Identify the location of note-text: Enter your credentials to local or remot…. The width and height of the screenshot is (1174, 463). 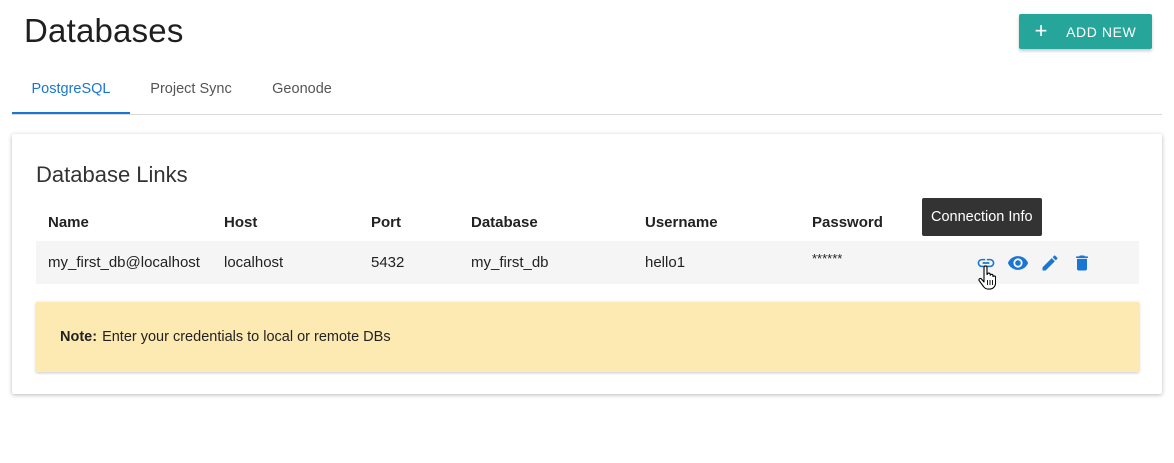
(246, 337).